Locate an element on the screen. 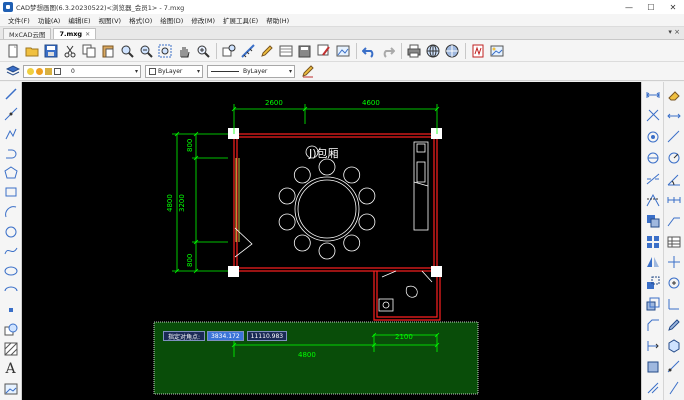  mirror-icon is located at coordinates (653, 263).